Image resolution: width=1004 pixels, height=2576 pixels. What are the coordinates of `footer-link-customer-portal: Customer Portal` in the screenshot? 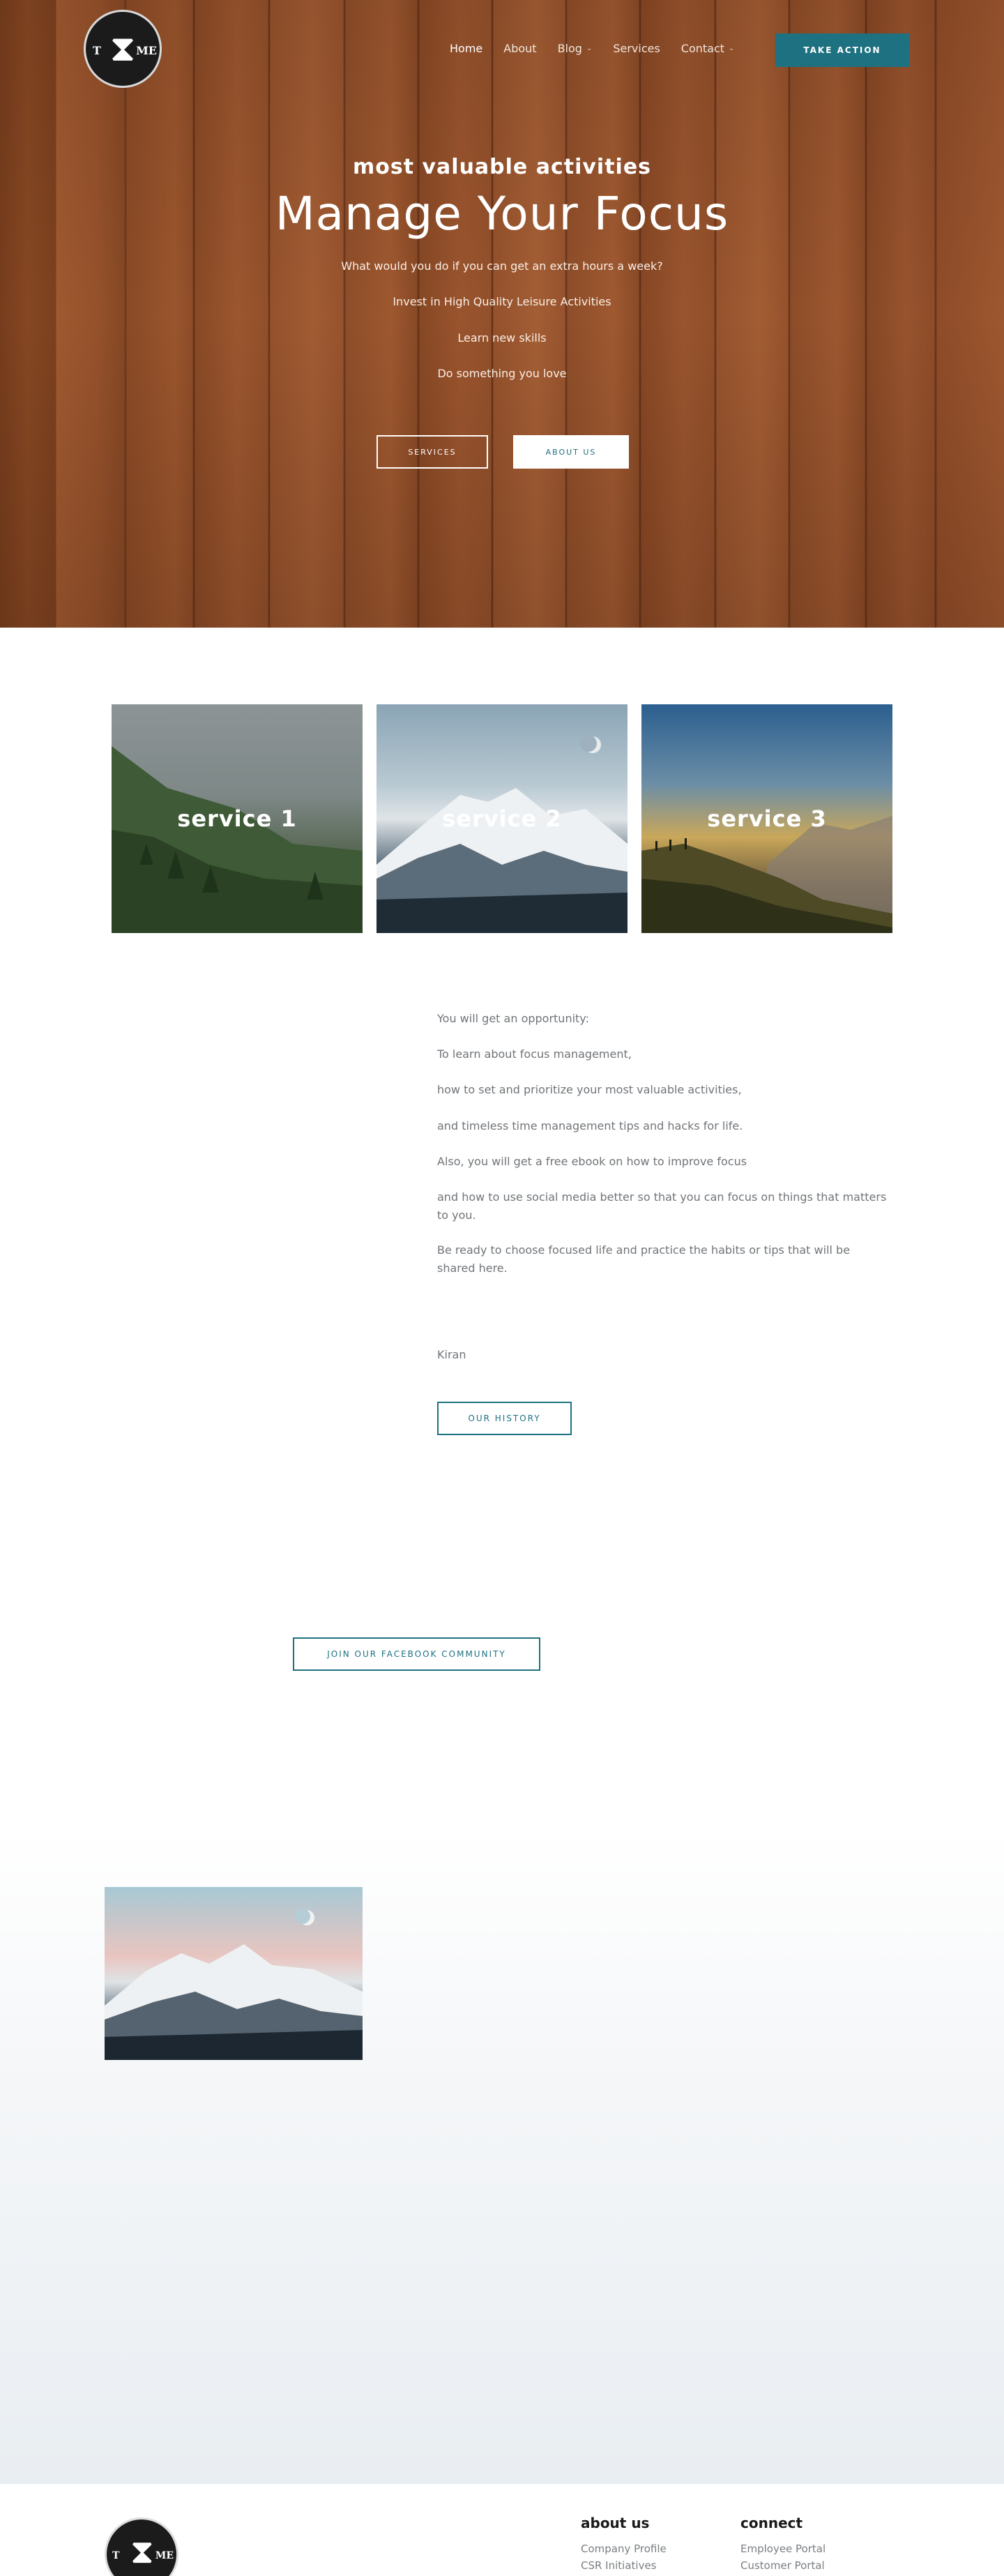 It's located at (782, 2565).